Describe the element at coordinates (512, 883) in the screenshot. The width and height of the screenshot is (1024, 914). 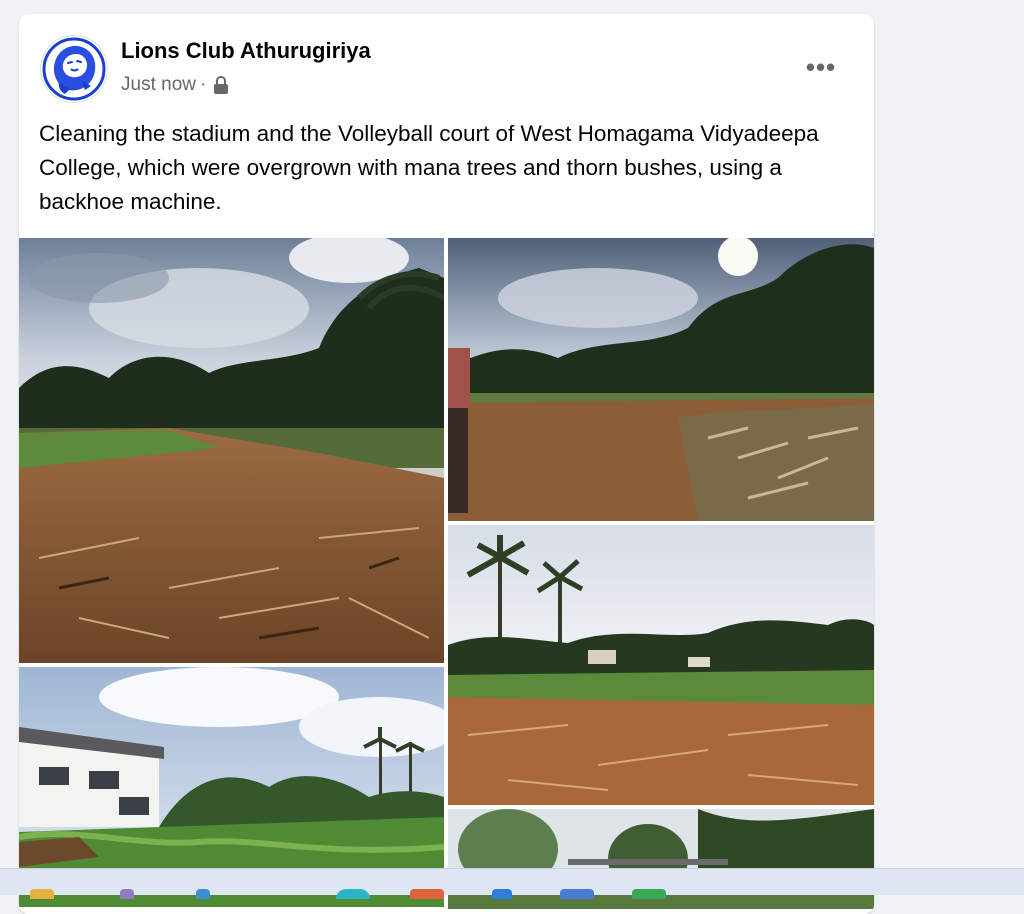
I see `os-taskbar` at that location.